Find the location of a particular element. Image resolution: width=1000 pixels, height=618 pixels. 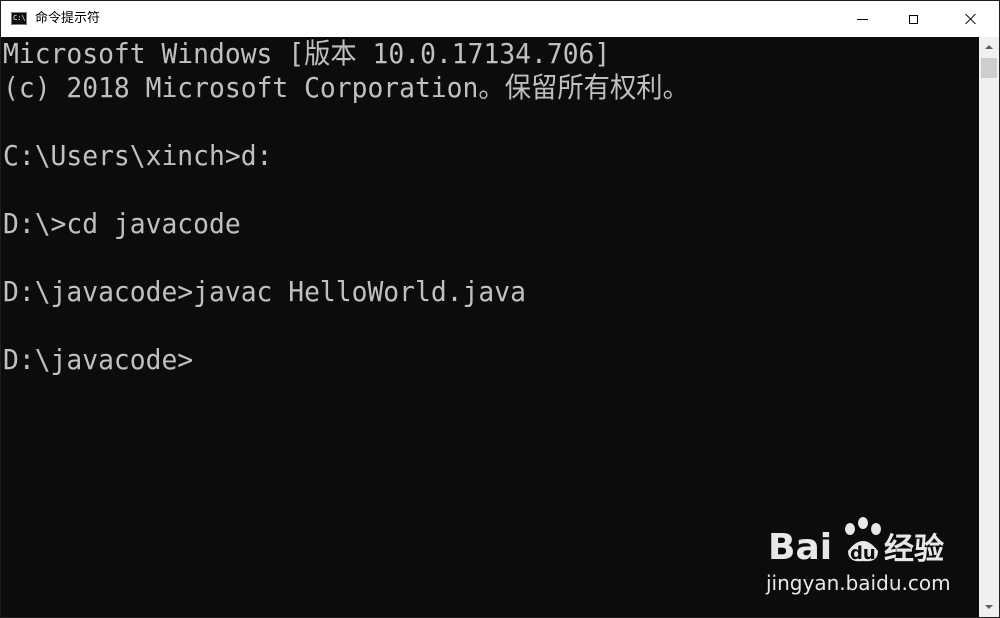

close-icon is located at coordinates (971, 19).